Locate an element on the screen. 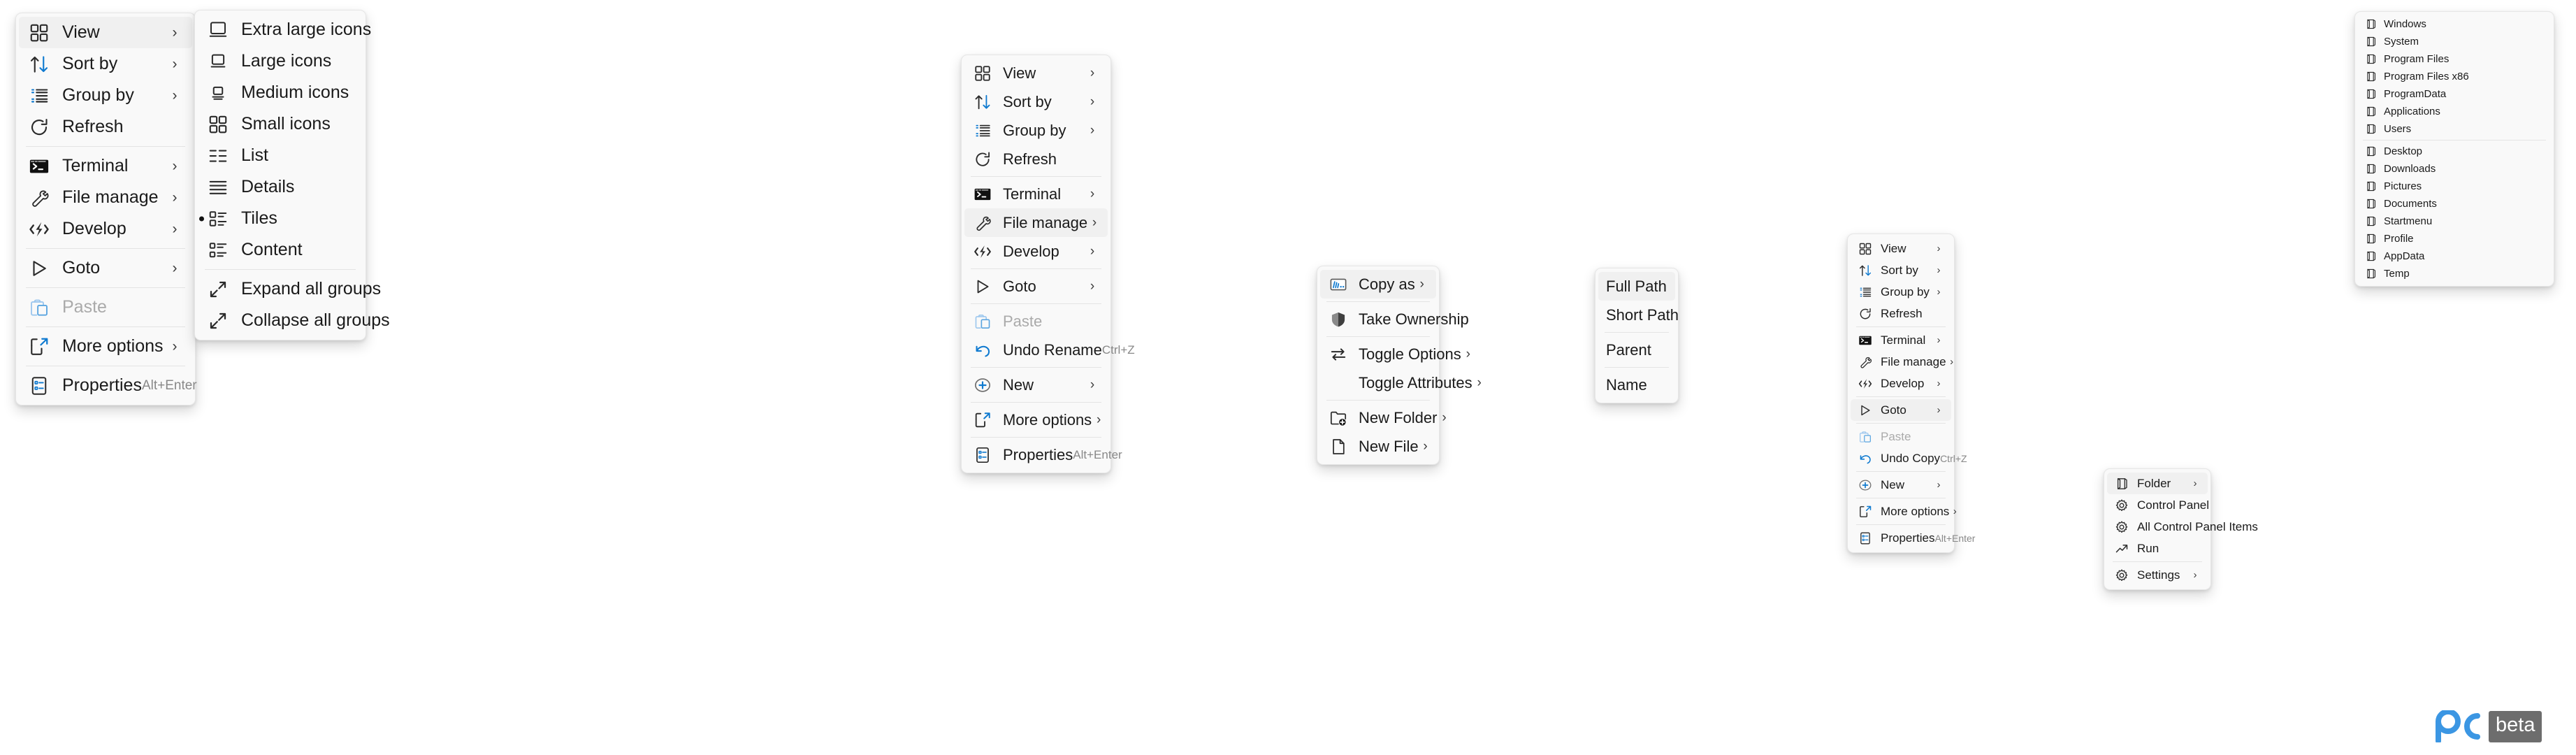 The image size is (2576, 755). menu-separator is located at coordinates (105, 326).